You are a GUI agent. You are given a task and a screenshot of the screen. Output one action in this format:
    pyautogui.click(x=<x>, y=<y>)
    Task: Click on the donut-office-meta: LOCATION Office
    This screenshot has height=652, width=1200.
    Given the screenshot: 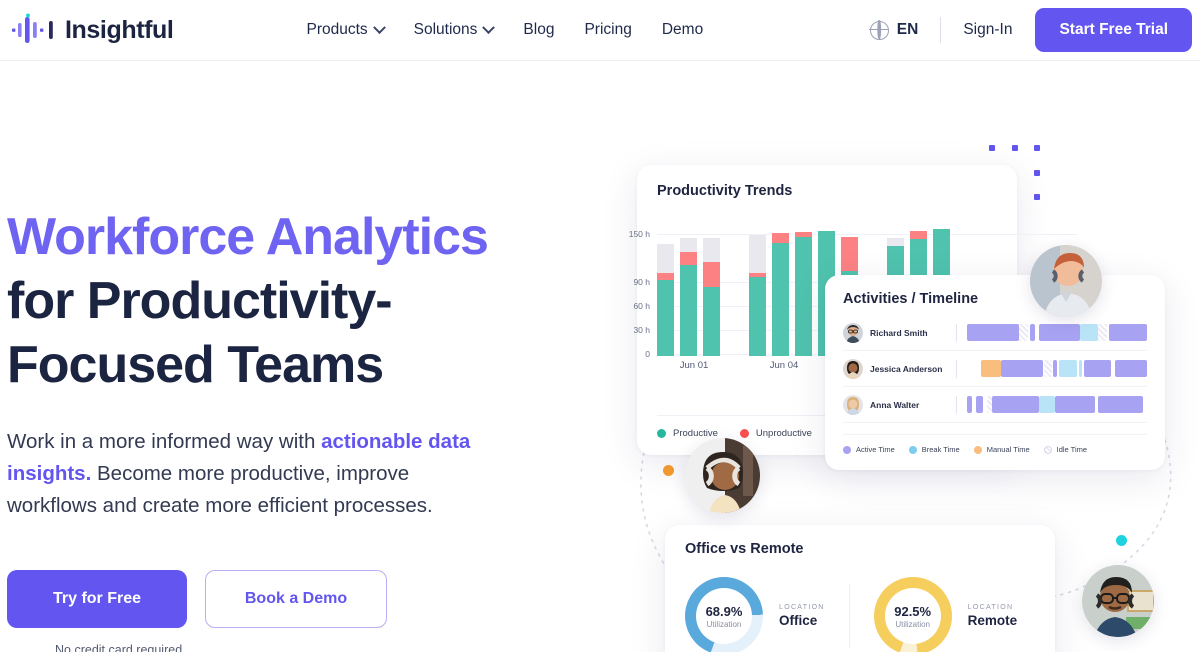 What is the action you would take?
    pyautogui.click(x=802, y=616)
    